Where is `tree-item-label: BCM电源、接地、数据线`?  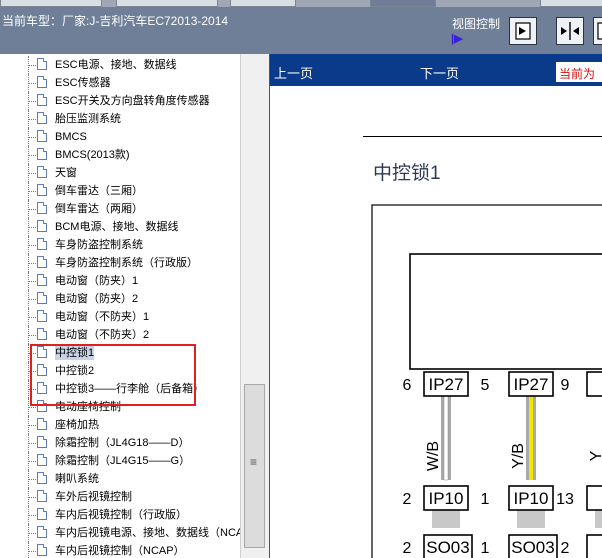
tree-item-label: BCM电源、接地、数据线 is located at coordinates (117, 227).